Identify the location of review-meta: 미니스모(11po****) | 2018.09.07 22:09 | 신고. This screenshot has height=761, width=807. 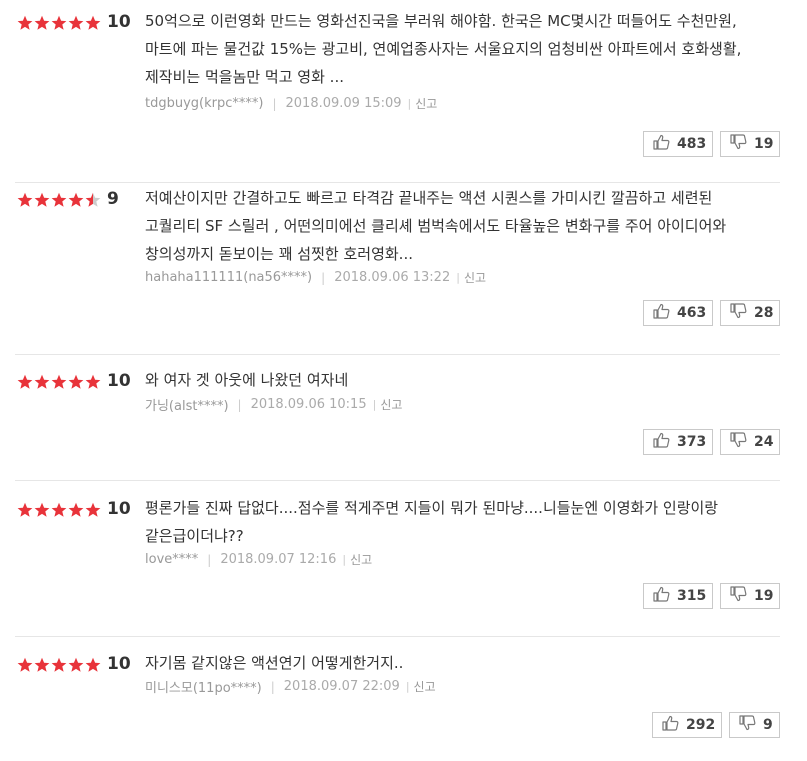
(290, 686).